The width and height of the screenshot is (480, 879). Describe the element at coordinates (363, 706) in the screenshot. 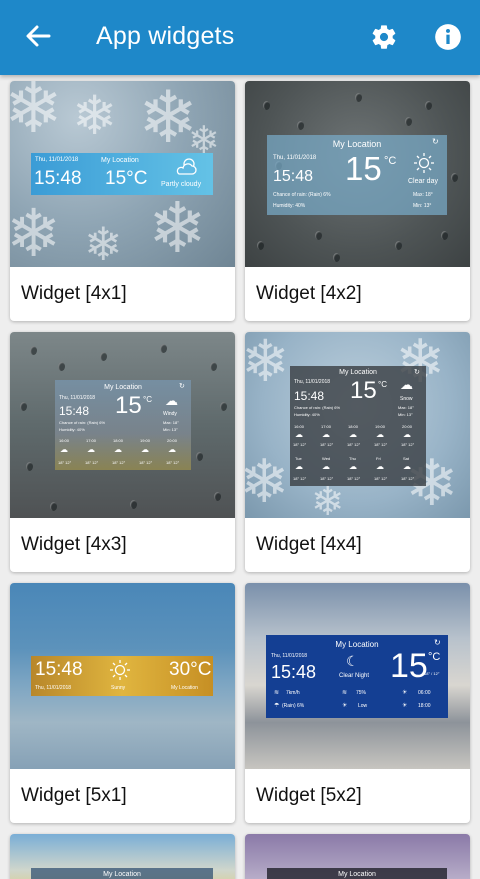

I see `widget-uv: Low` at that location.